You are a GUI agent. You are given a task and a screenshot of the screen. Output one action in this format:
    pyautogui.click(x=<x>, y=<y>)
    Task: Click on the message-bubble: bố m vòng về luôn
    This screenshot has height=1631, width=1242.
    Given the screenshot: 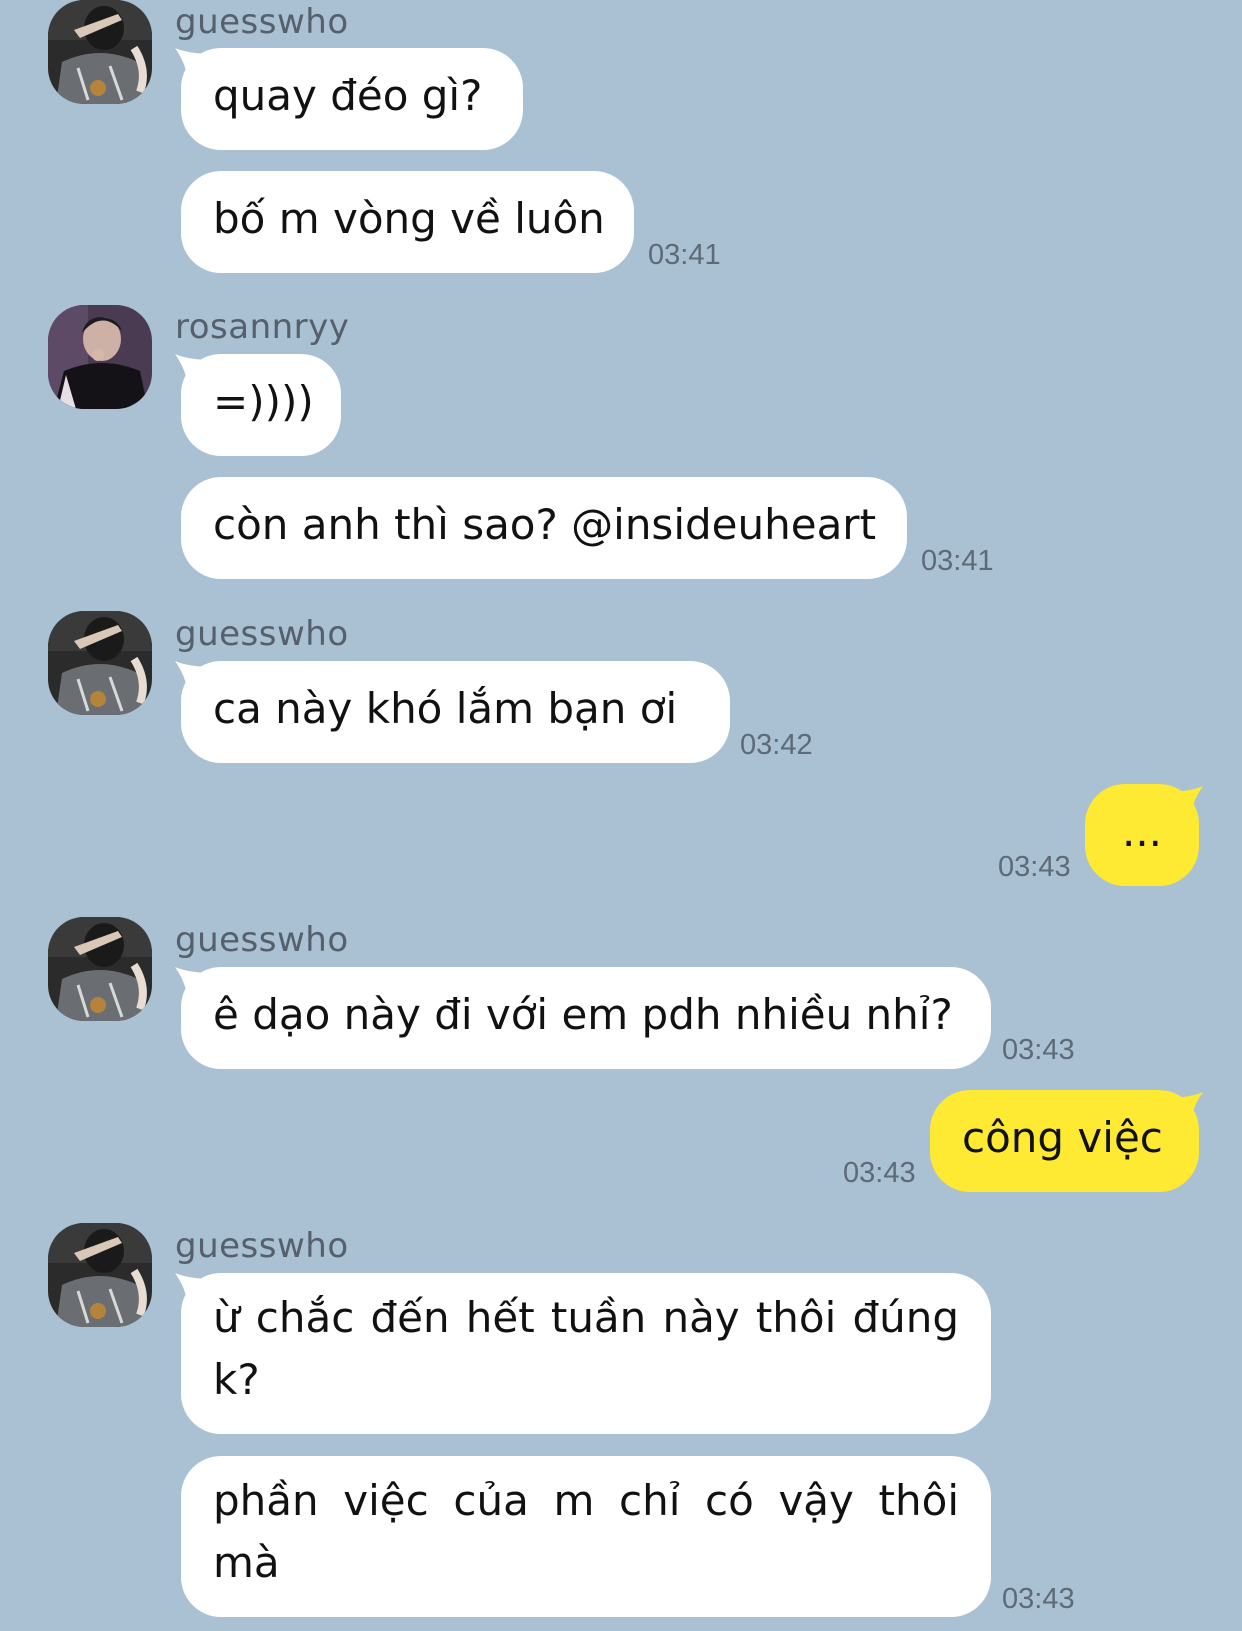 What is the action you would take?
    pyautogui.click(x=407, y=222)
    